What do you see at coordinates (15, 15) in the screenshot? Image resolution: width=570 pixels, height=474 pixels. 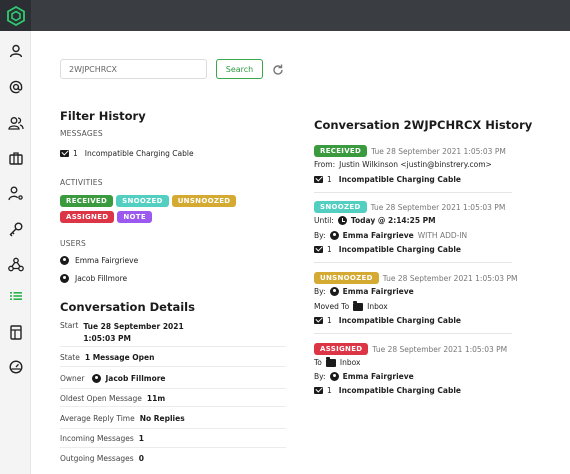 I see `logo-icon` at bounding box center [15, 15].